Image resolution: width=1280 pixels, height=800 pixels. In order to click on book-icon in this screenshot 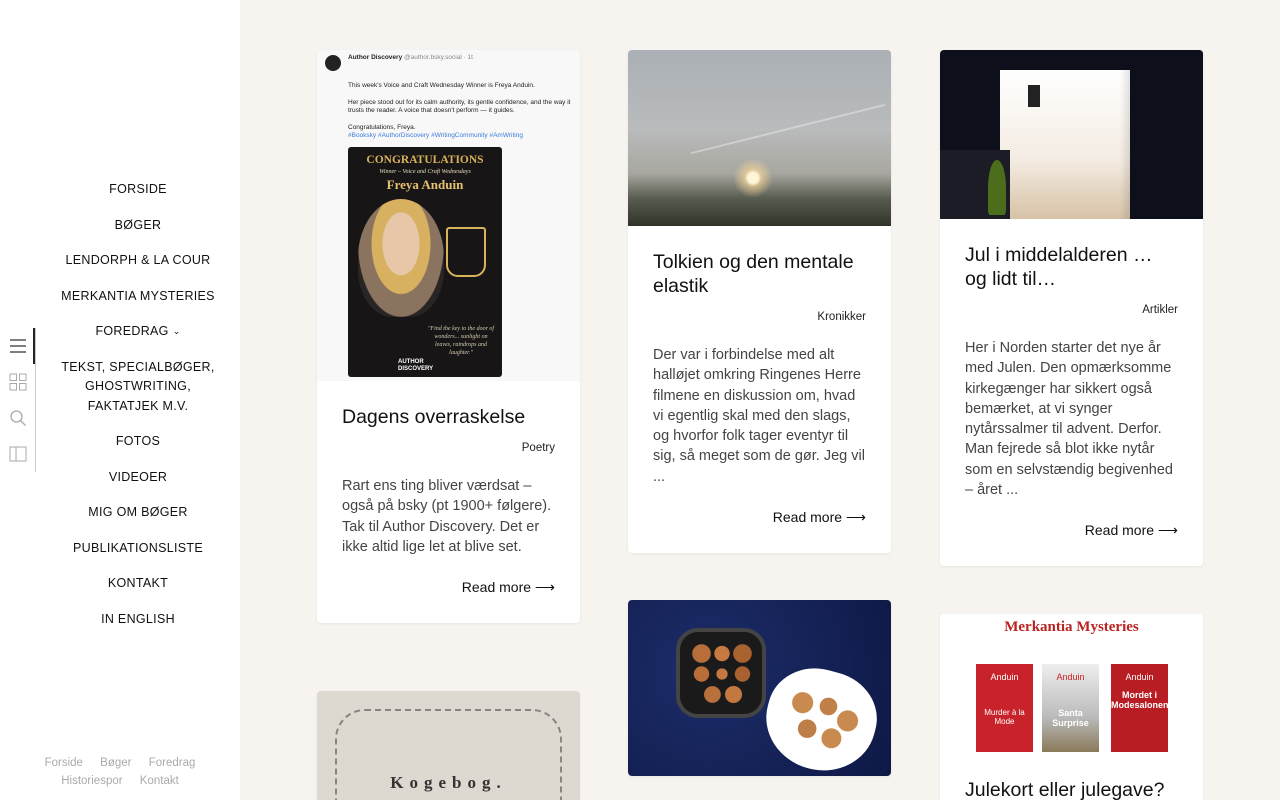, I will do `click(466, 252)`.